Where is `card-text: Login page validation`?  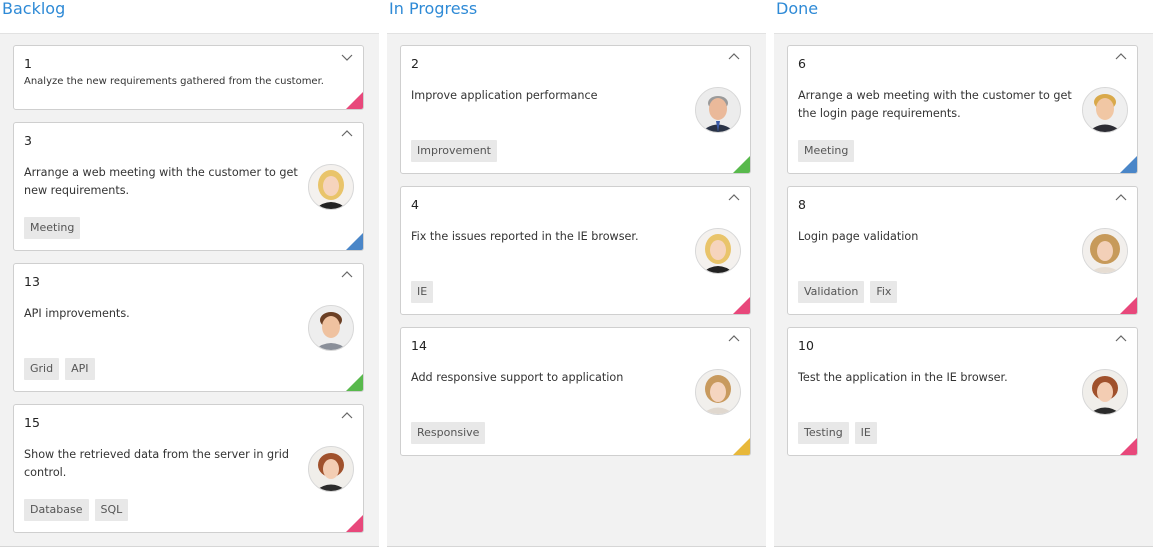 card-text: Login page validation is located at coordinates (858, 236).